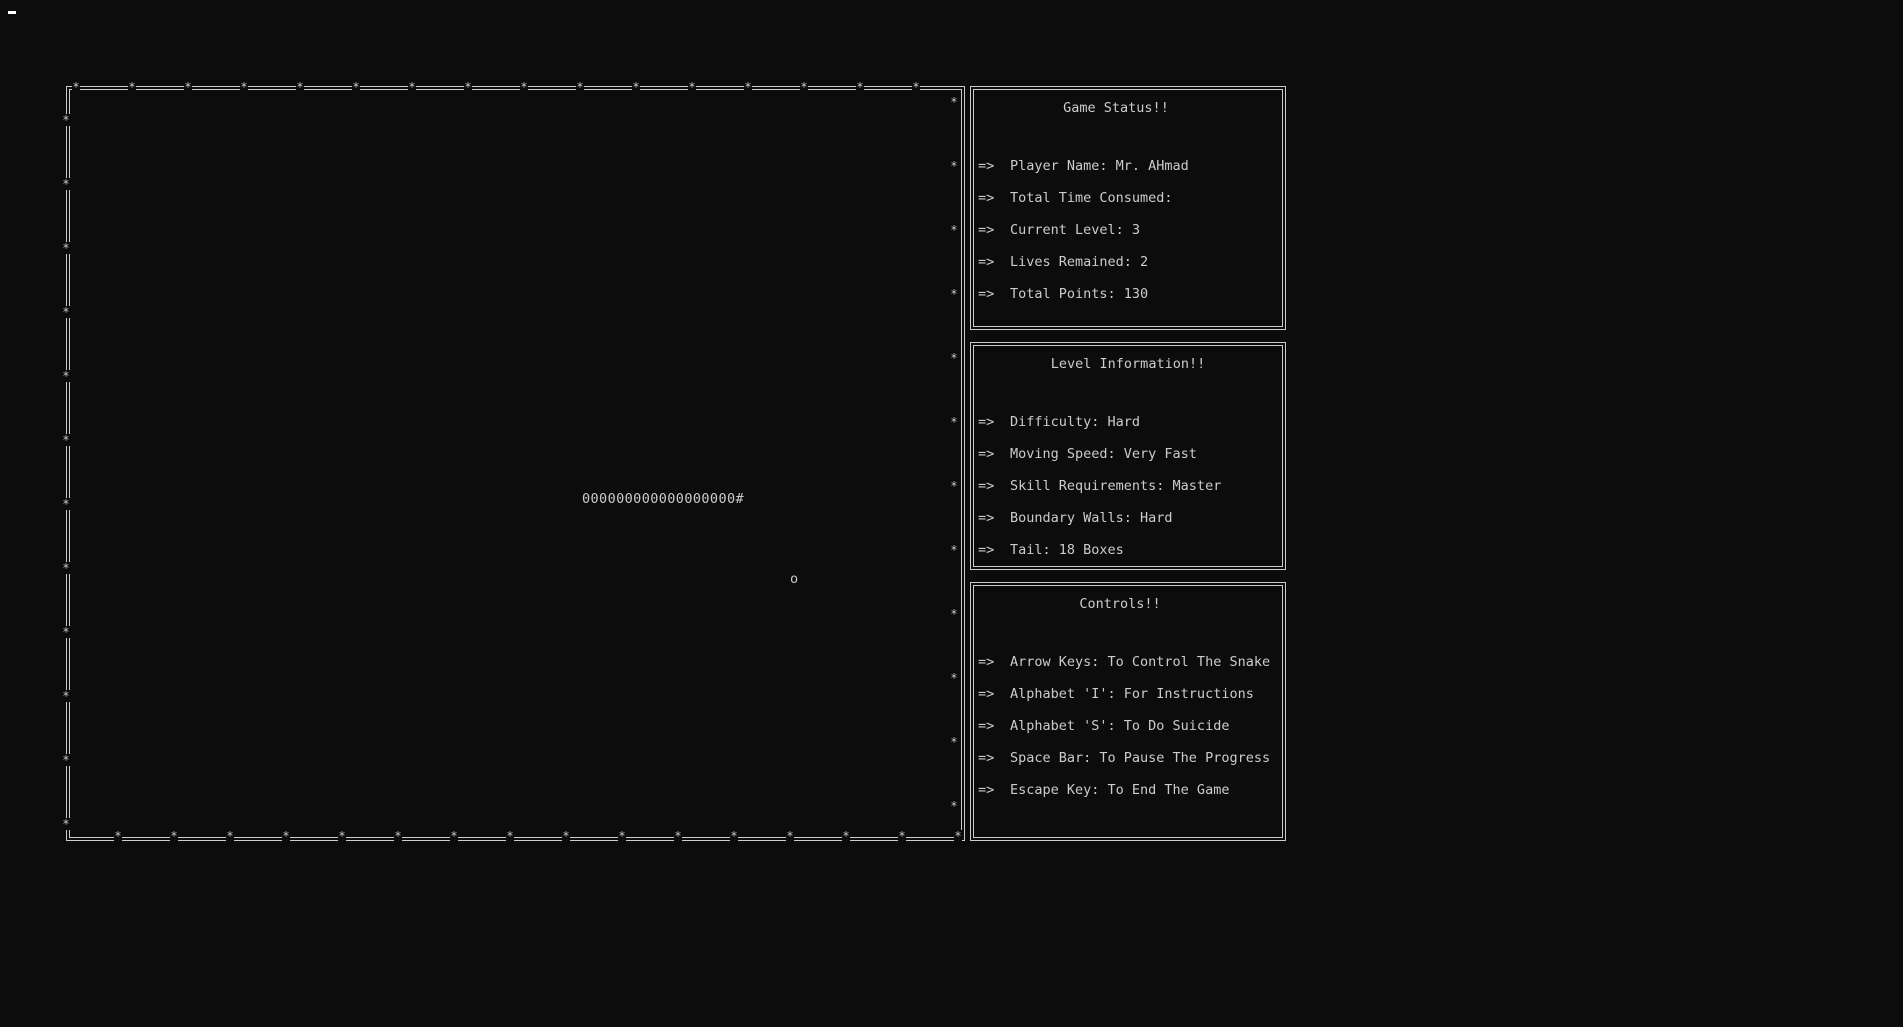 The image size is (1903, 1027). What do you see at coordinates (1059, 422) in the screenshot?
I see `level-difficulty: => Difficulty: Hard` at bounding box center [1059, 422].